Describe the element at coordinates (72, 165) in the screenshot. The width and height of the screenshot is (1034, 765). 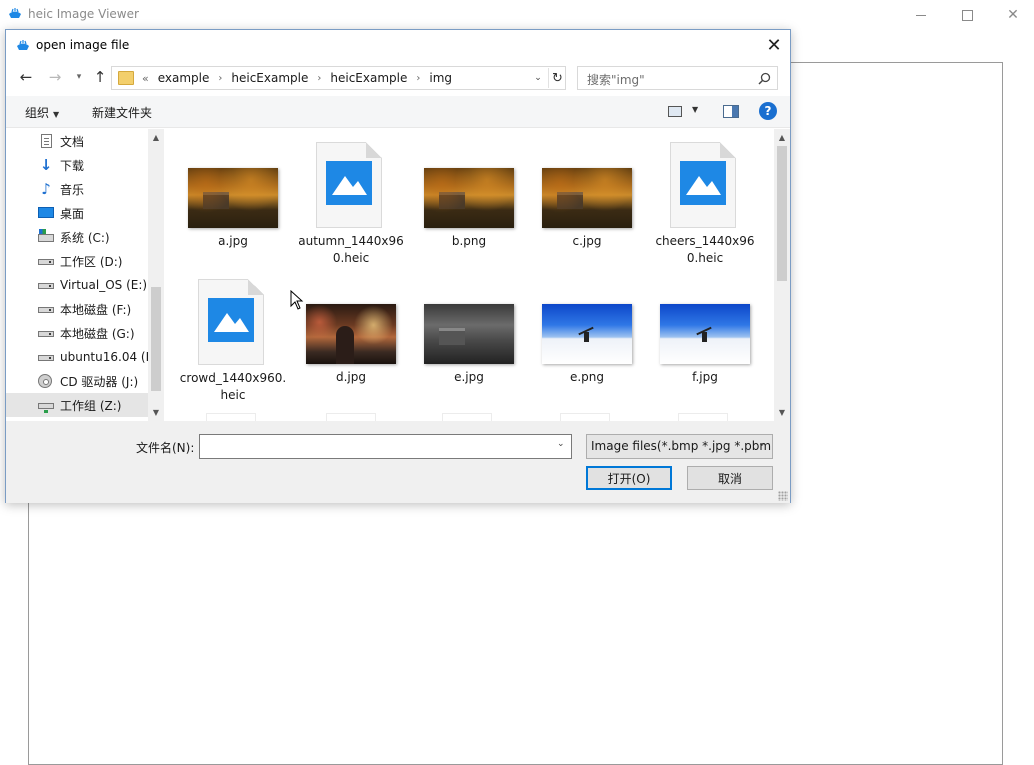
I see `sidebar-item-label: 下载` at that location.